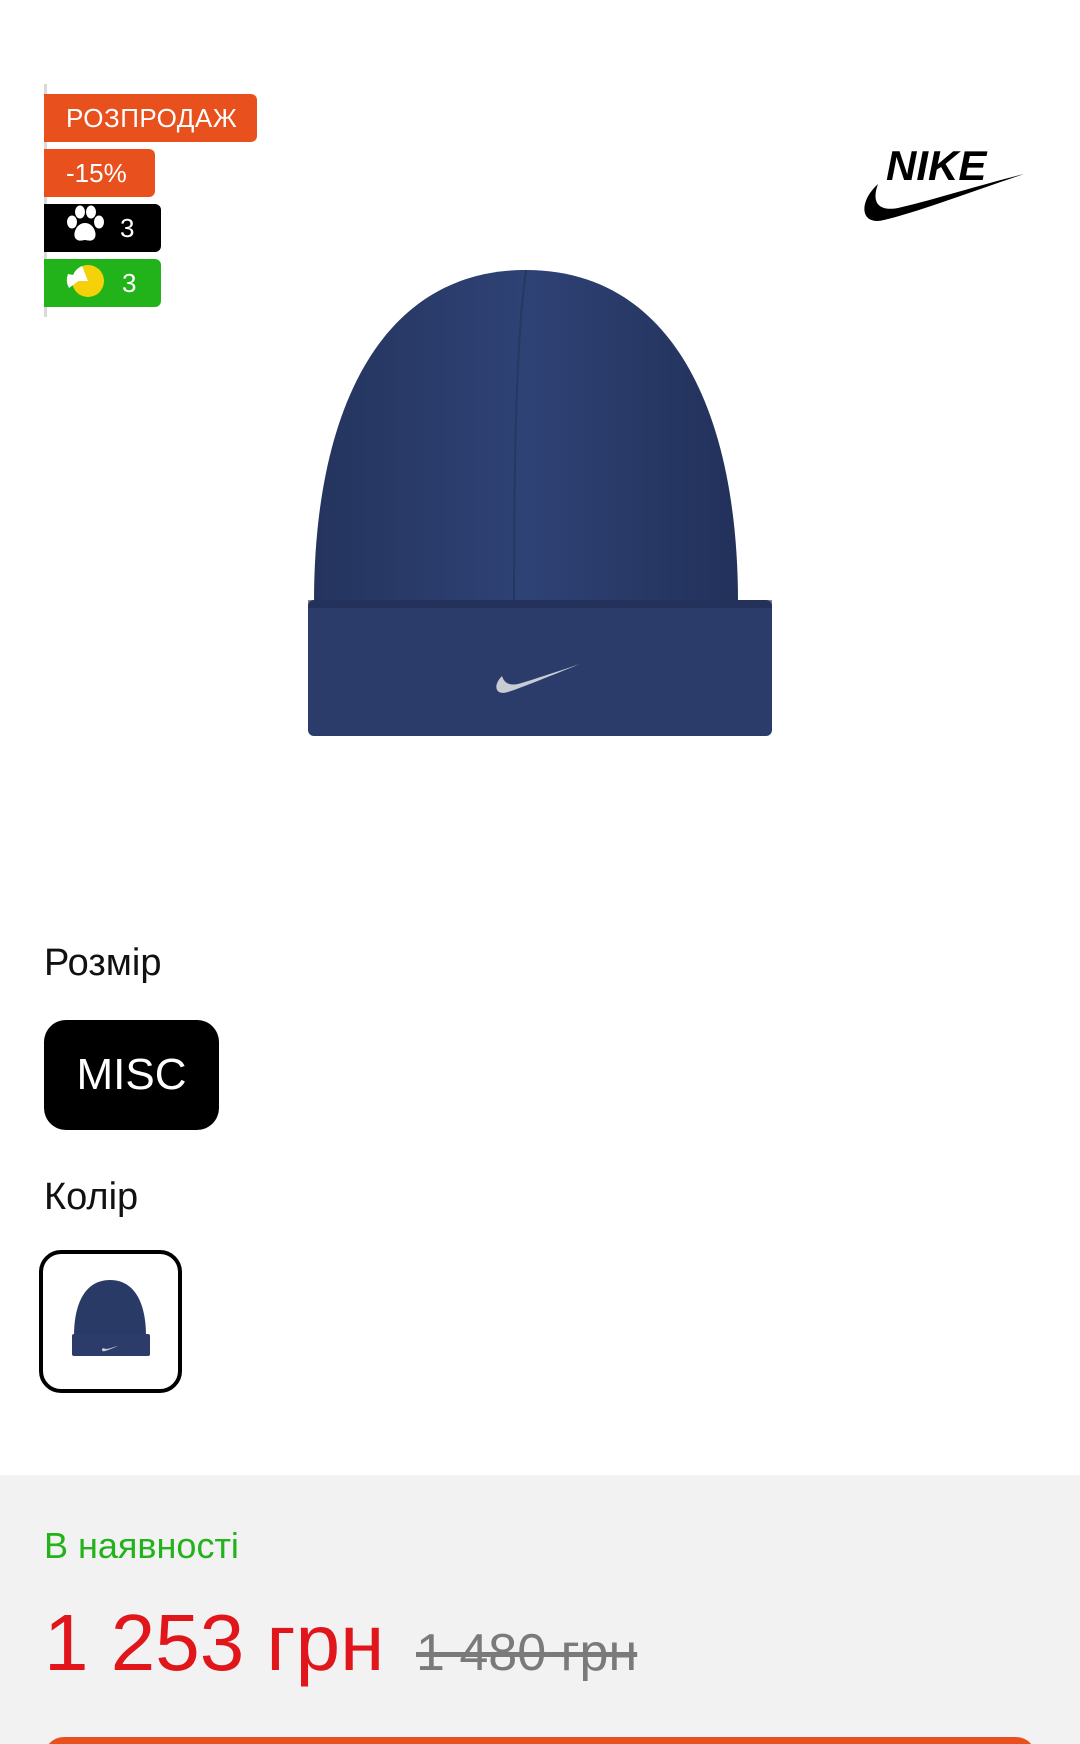  Describe the element at coordinates (129, 282) in the screenshot. I see `pie-count: 3` at that location.